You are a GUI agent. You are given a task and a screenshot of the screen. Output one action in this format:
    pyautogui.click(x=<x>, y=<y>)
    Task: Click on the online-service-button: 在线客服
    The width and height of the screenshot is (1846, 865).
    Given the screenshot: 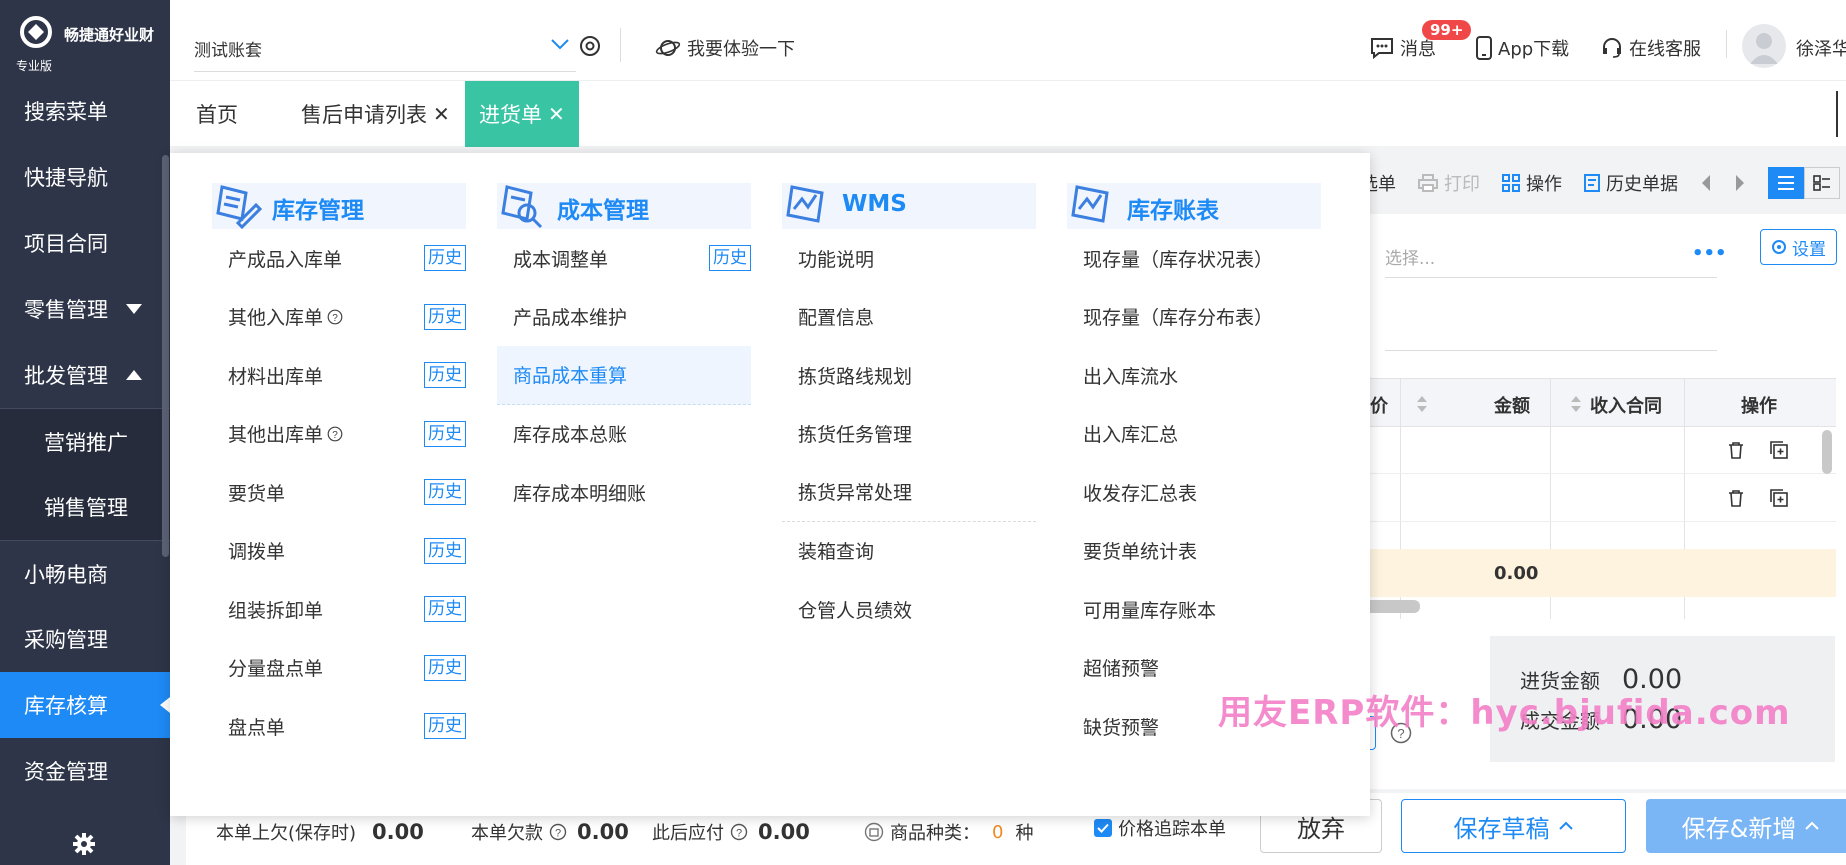 What is the action you would take?
    pyautogui.click(x=1651, y=48)
    